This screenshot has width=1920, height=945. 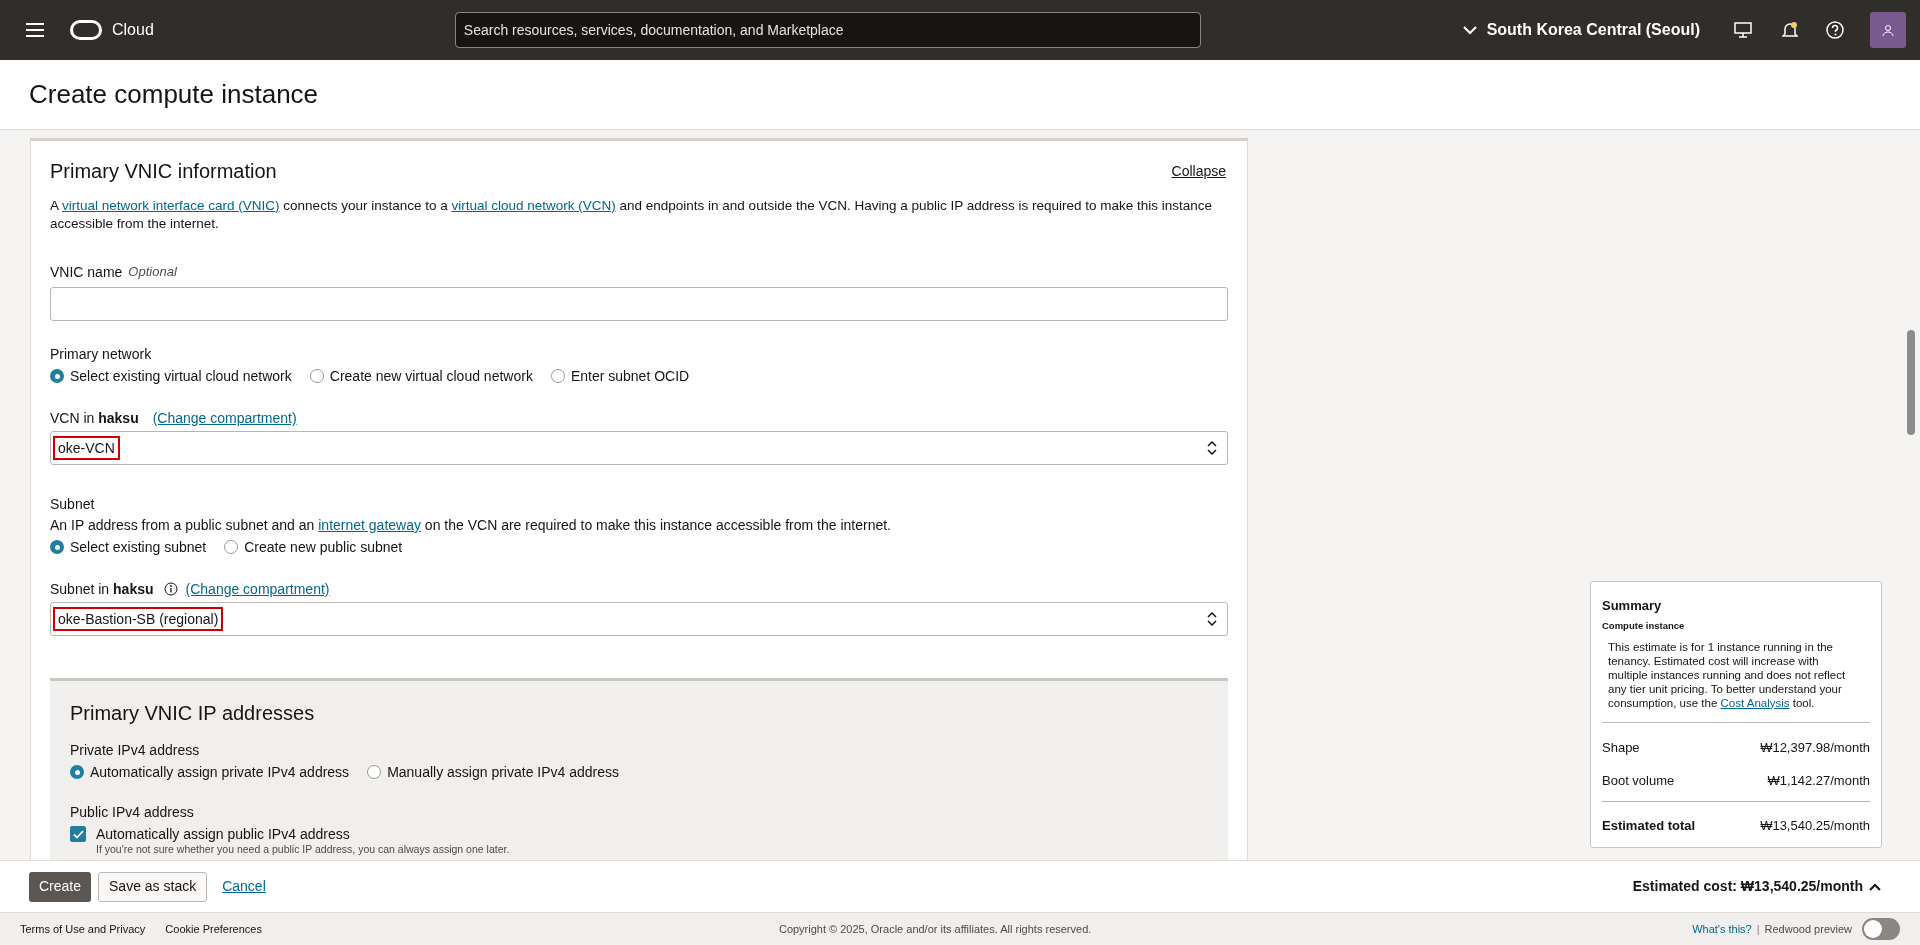 What do you see at coordinates (1808, 929) in the screenshot?
I see `toggle-label: Redwood preview` at bounding box center [1808, 929].